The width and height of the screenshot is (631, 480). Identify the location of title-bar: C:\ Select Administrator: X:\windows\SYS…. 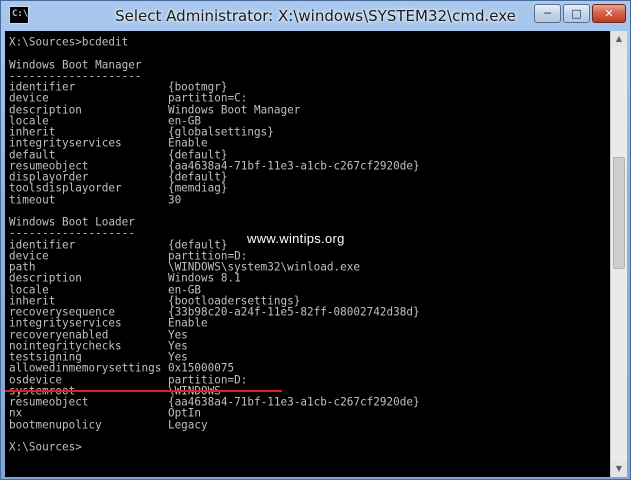
(315, 16).